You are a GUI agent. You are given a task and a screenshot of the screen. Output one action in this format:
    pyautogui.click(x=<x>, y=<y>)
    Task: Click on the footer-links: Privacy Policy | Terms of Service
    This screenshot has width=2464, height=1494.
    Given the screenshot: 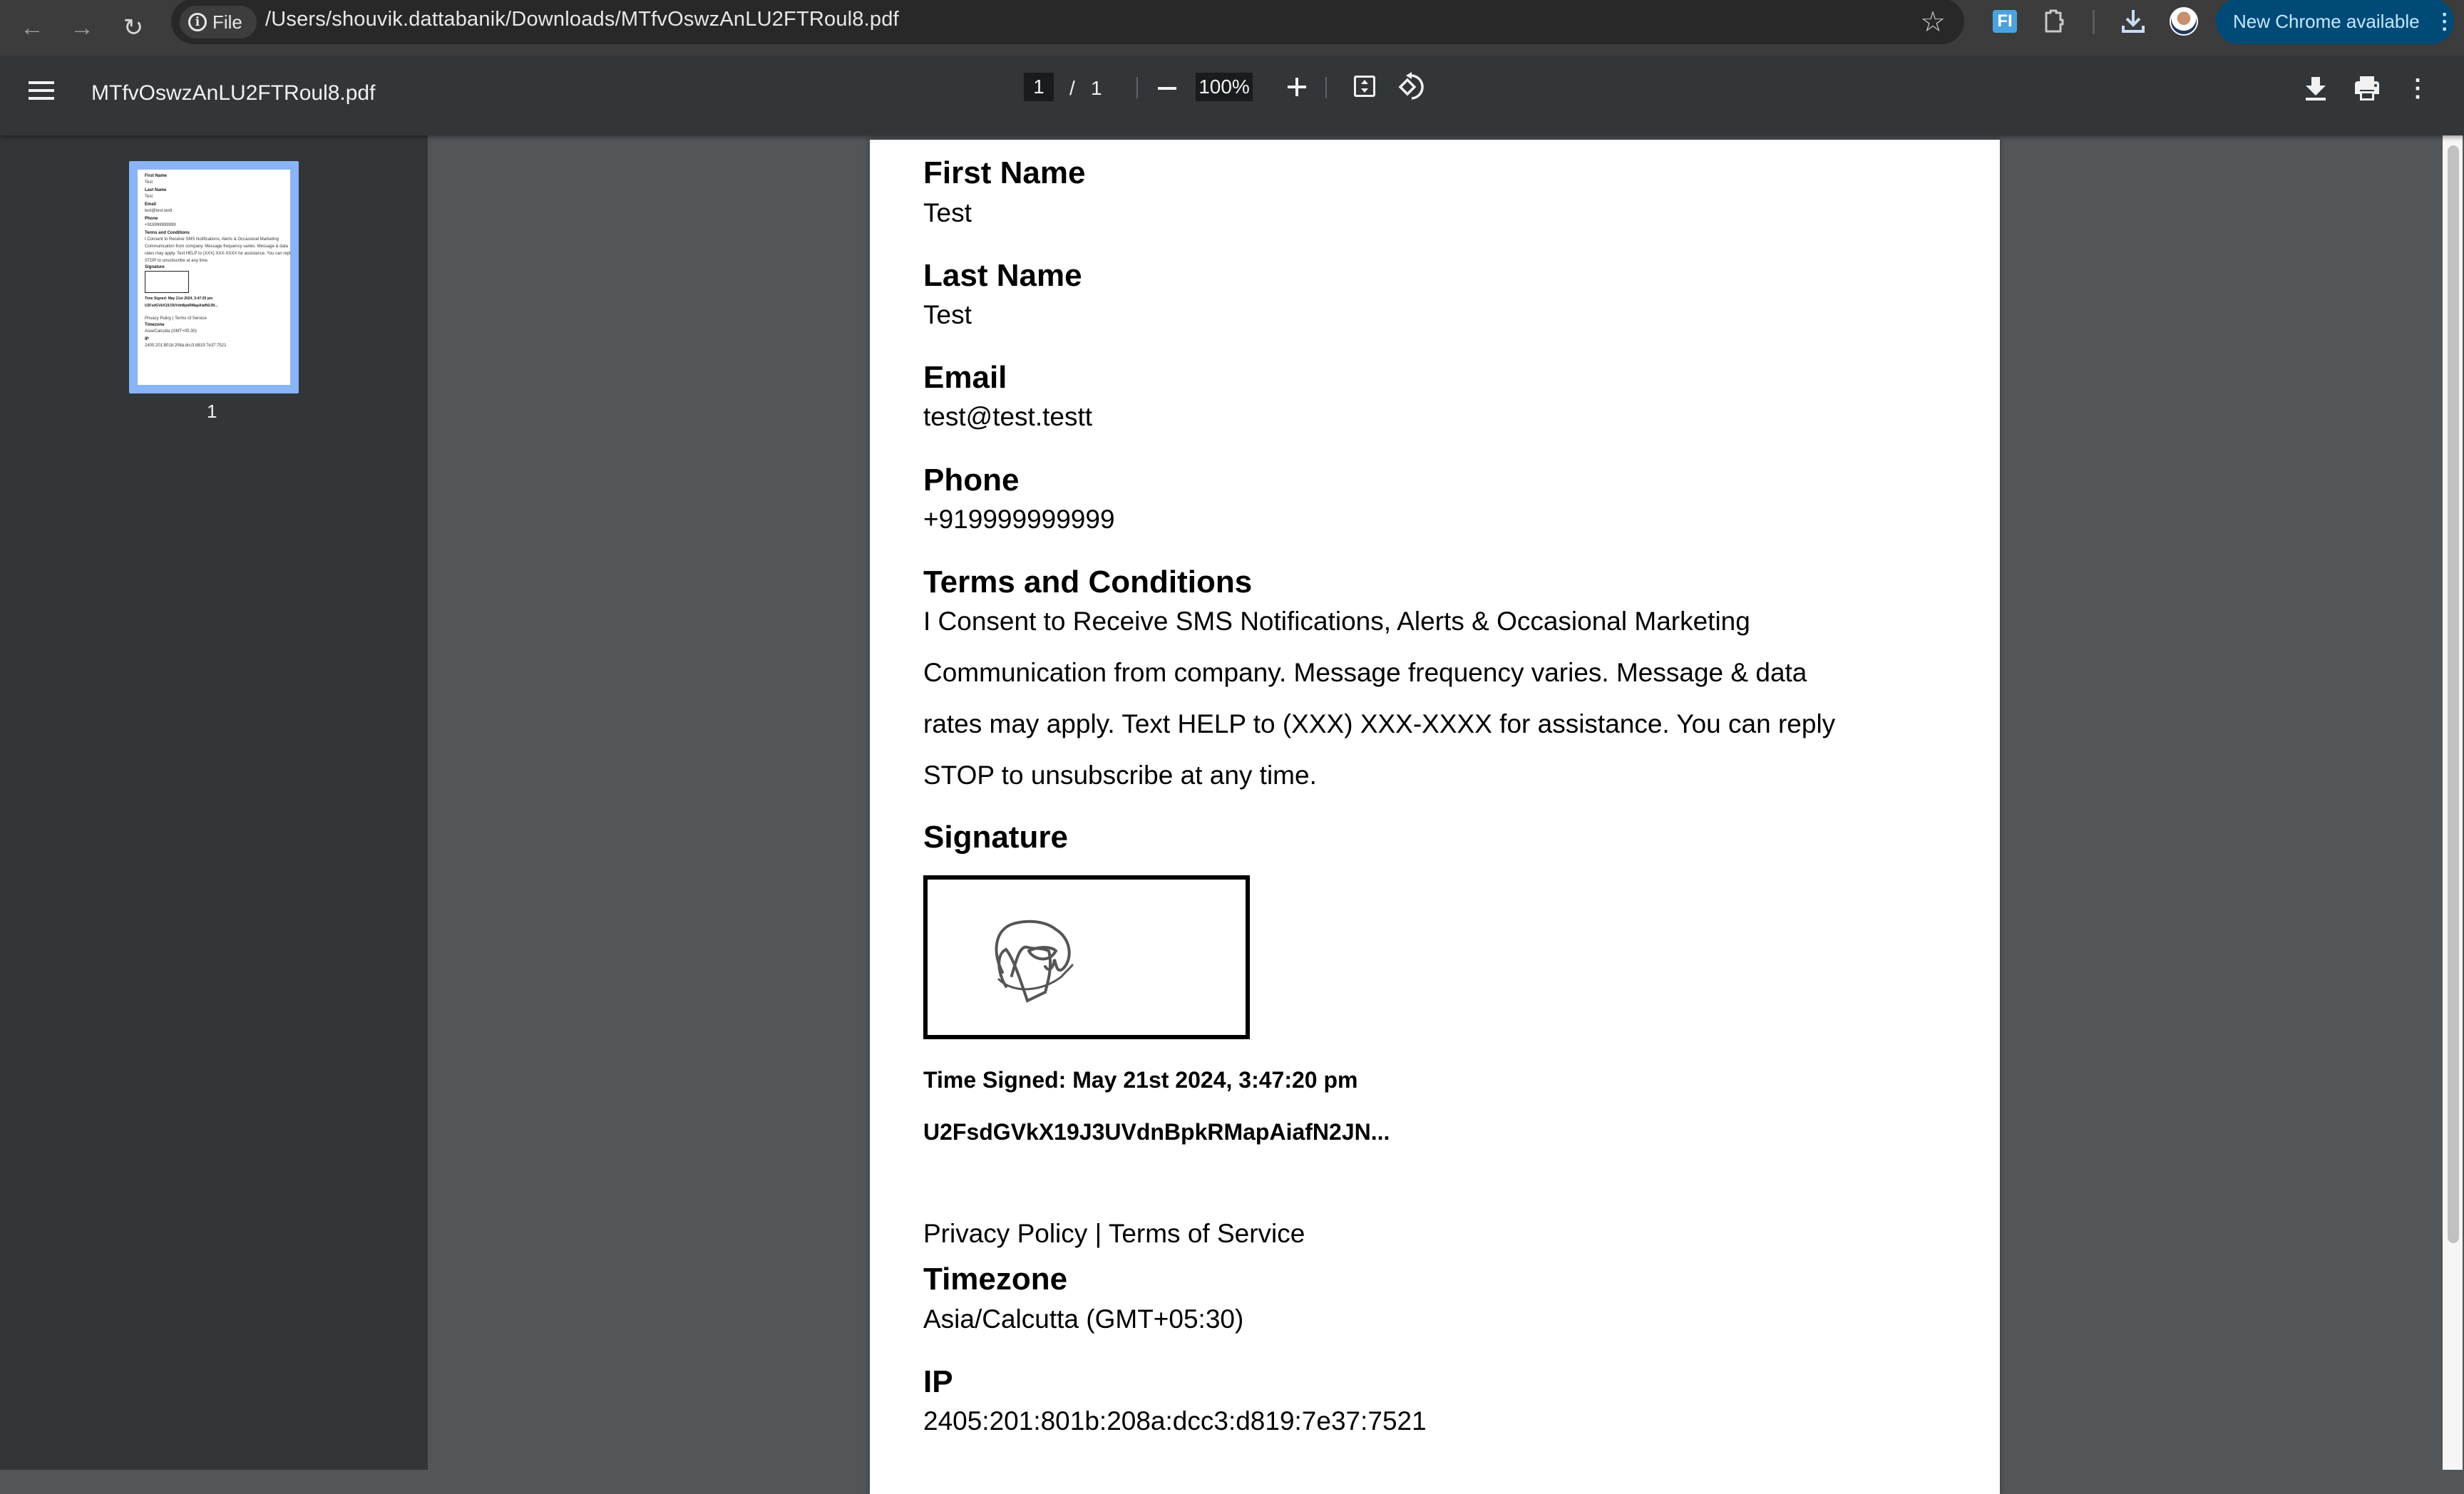 What is the action you would take?
    pyautogui.click(x=1114, y=1234)
    